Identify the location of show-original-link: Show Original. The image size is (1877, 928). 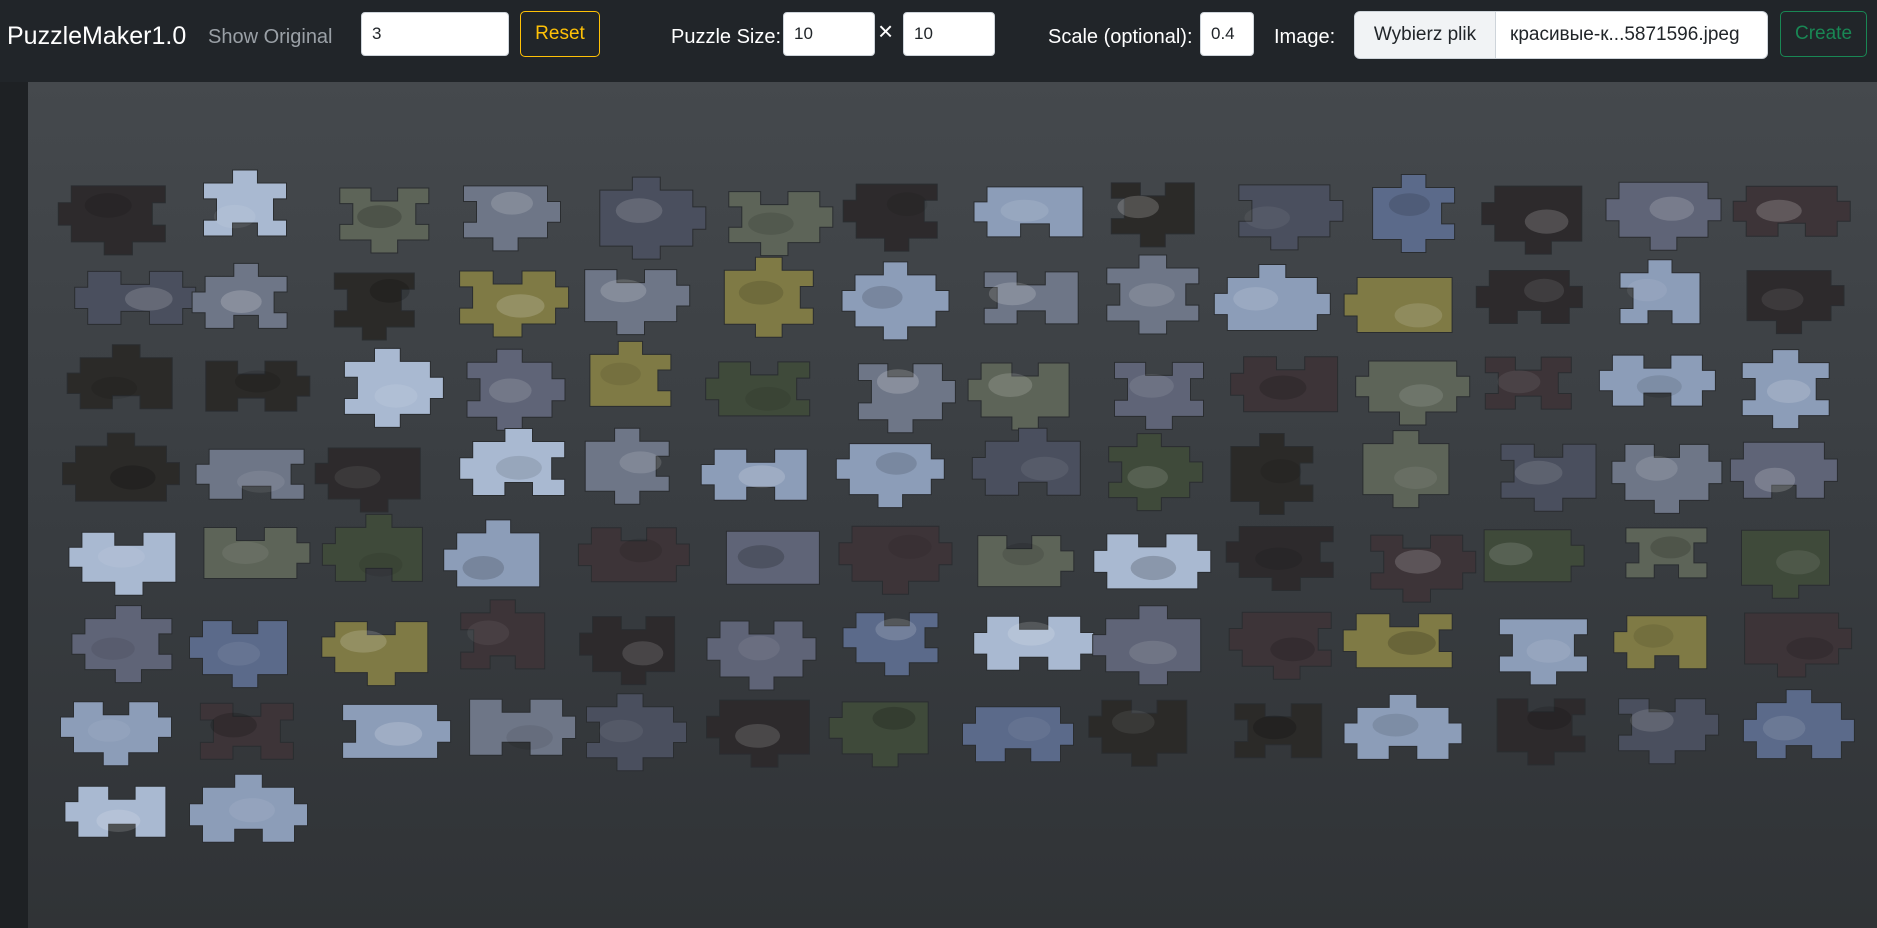
(270, 37).